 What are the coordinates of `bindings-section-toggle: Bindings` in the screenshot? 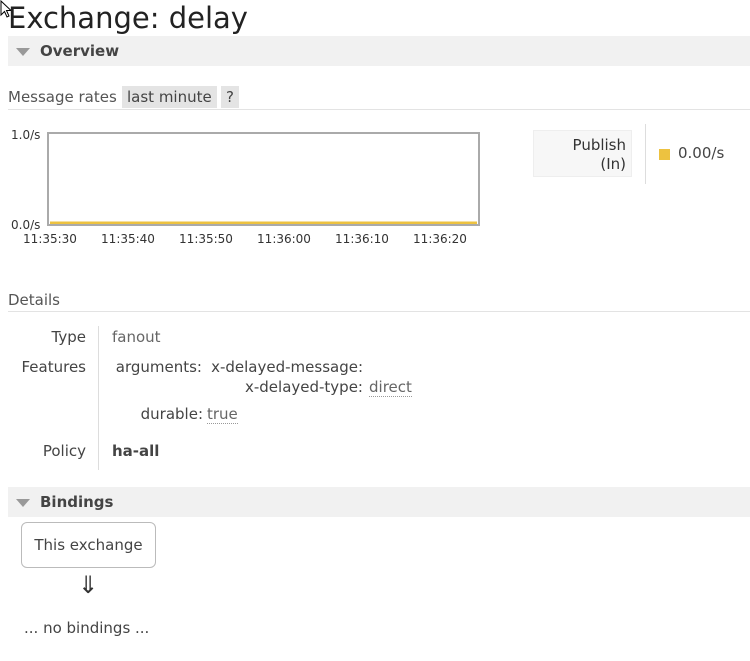 It's located at (379, 502).